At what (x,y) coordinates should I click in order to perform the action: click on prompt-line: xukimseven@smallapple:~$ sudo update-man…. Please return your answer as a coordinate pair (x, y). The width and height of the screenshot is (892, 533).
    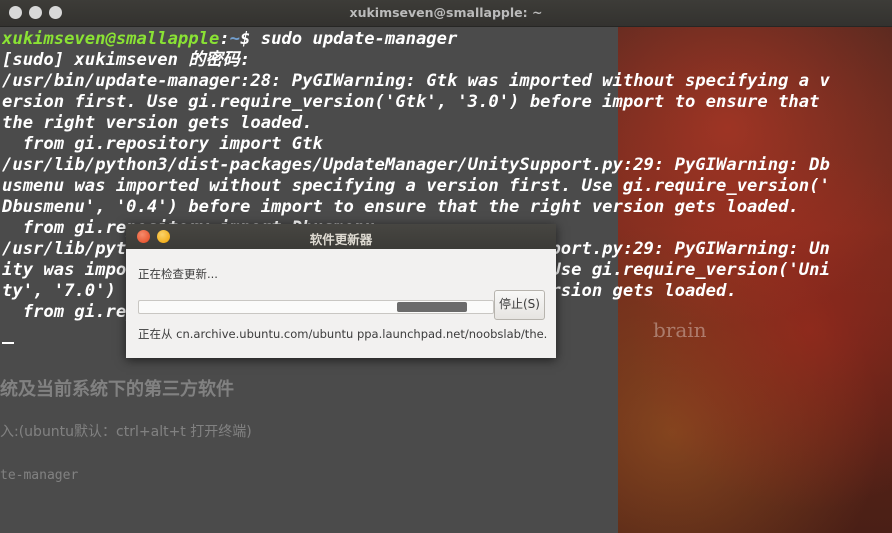
    Looking at the image, I should click on (446, 39).